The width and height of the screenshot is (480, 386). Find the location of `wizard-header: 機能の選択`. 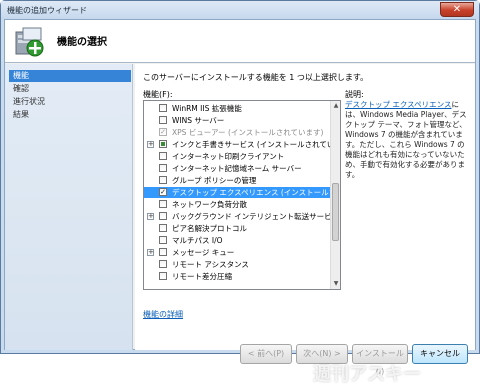

wizard-header: 機能の選択 is located at coordinates (240, 41).